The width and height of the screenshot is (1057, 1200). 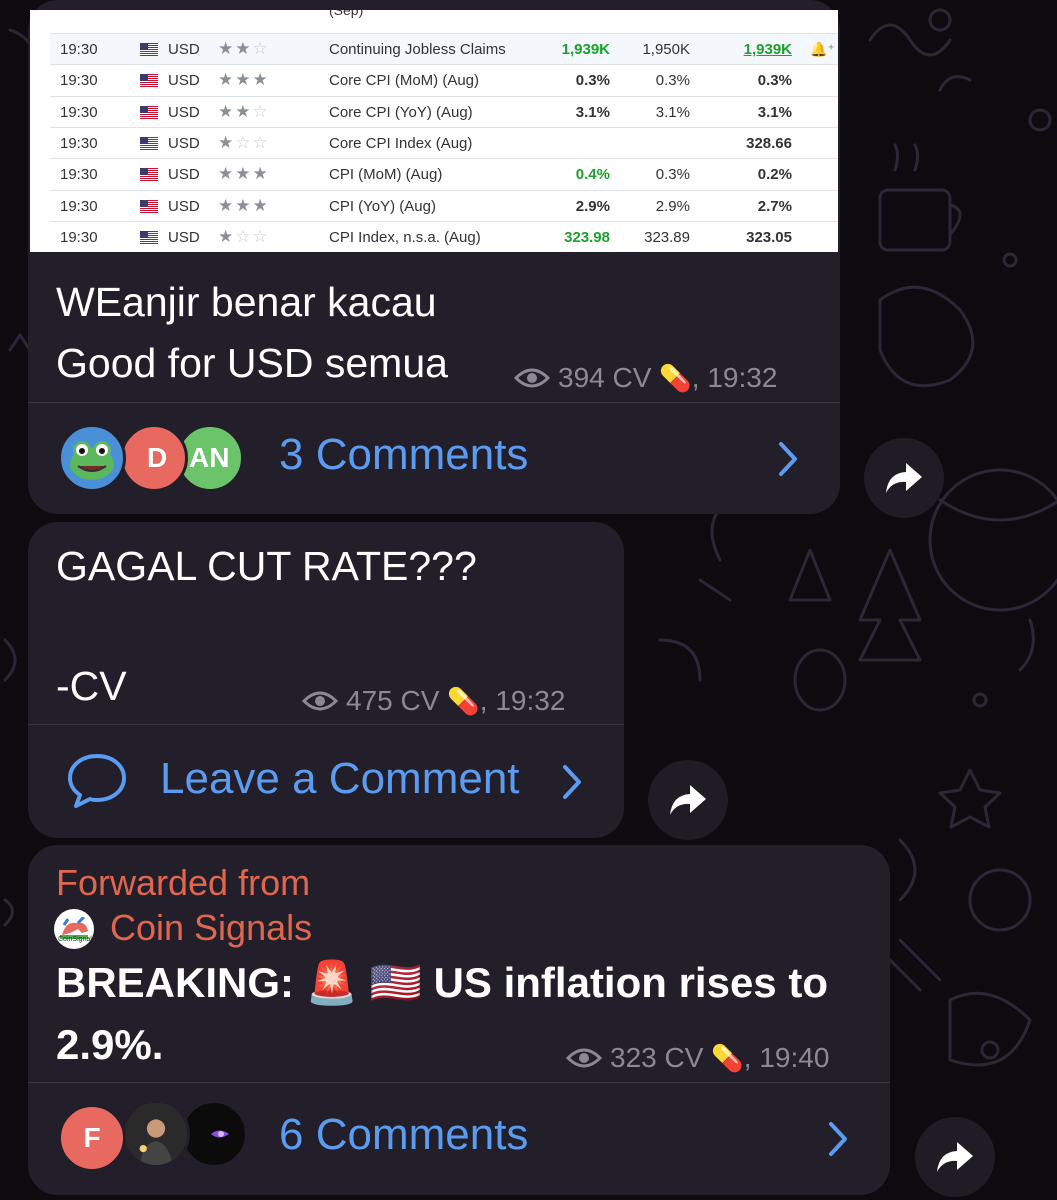 What do you see at coordinates (154, 458) in the screenshot?
I see `commenter-avatar-d: D` at bounding box center [154, 458].